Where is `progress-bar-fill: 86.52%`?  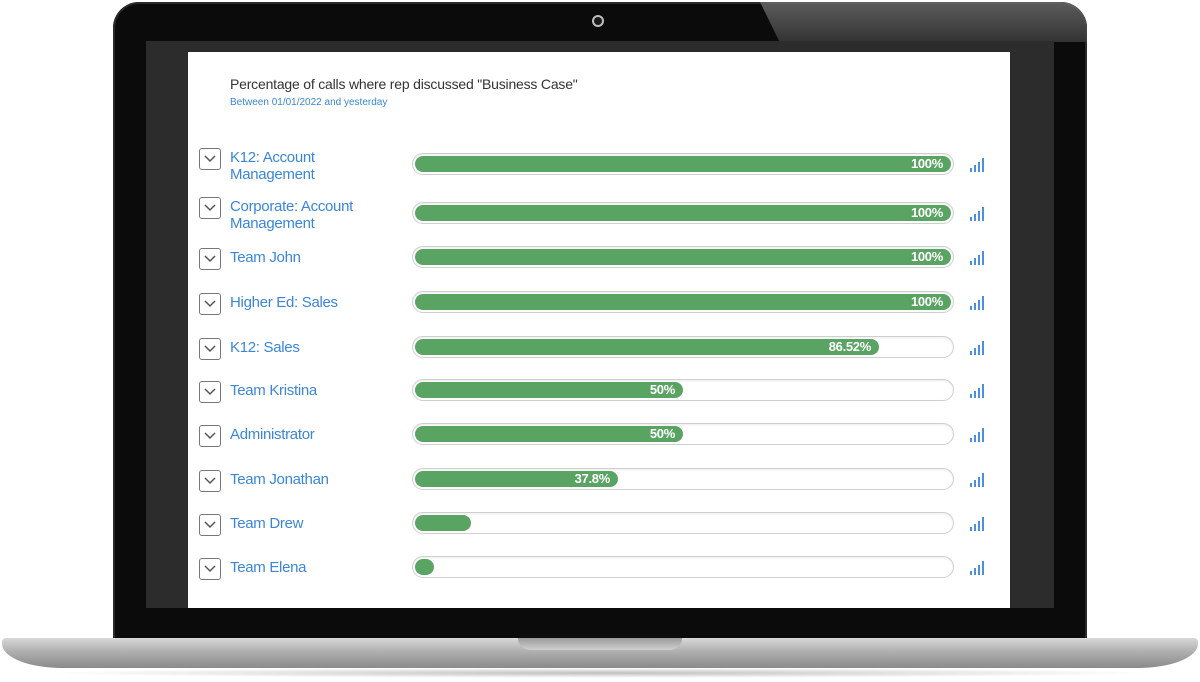
progress-bar-fill: 86.52% is located at coordinates (647, 347).